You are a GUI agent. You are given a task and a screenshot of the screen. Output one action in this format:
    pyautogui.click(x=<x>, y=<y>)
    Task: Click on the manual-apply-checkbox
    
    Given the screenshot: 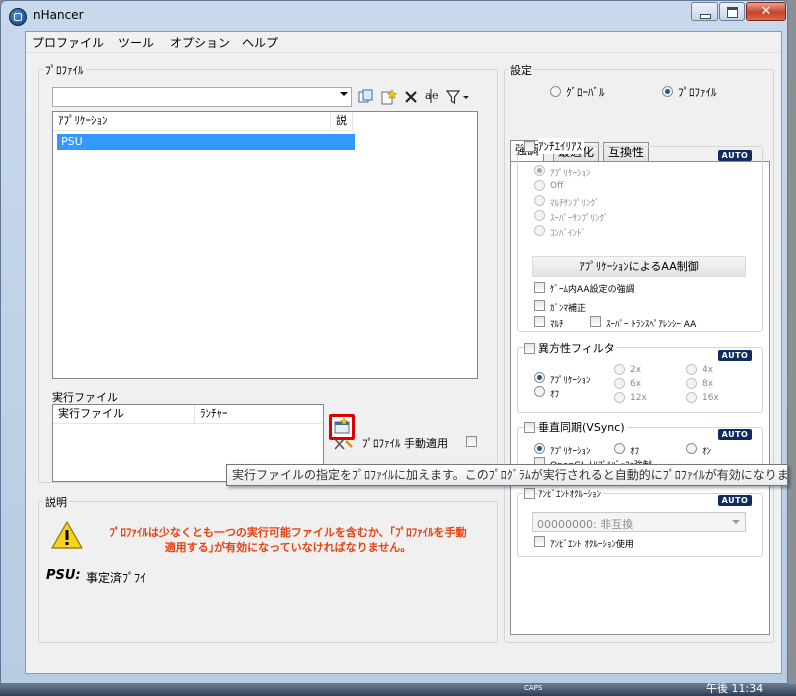 What is the action you would take?
    pyautogui.click(x=471, y=441)
    